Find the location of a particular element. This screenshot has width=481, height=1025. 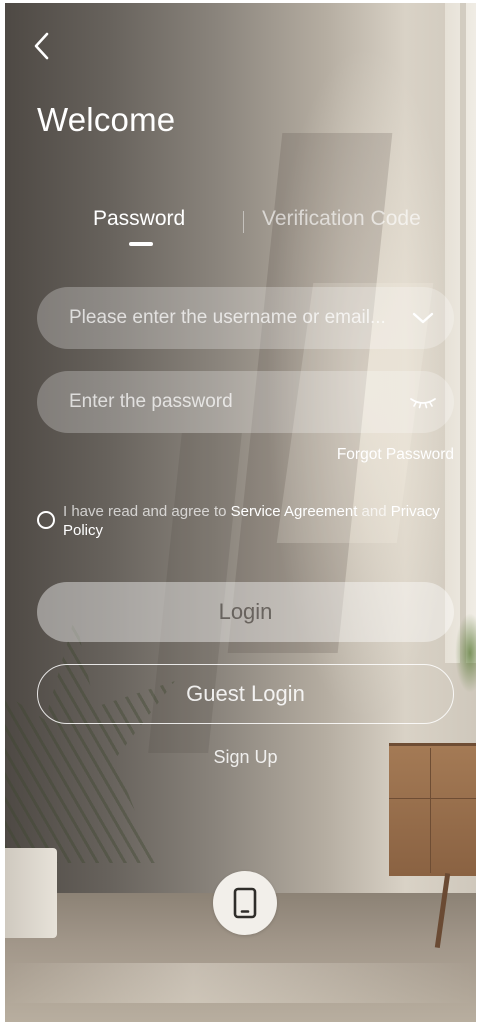

device-login-button is located at coordinates (245, 903).